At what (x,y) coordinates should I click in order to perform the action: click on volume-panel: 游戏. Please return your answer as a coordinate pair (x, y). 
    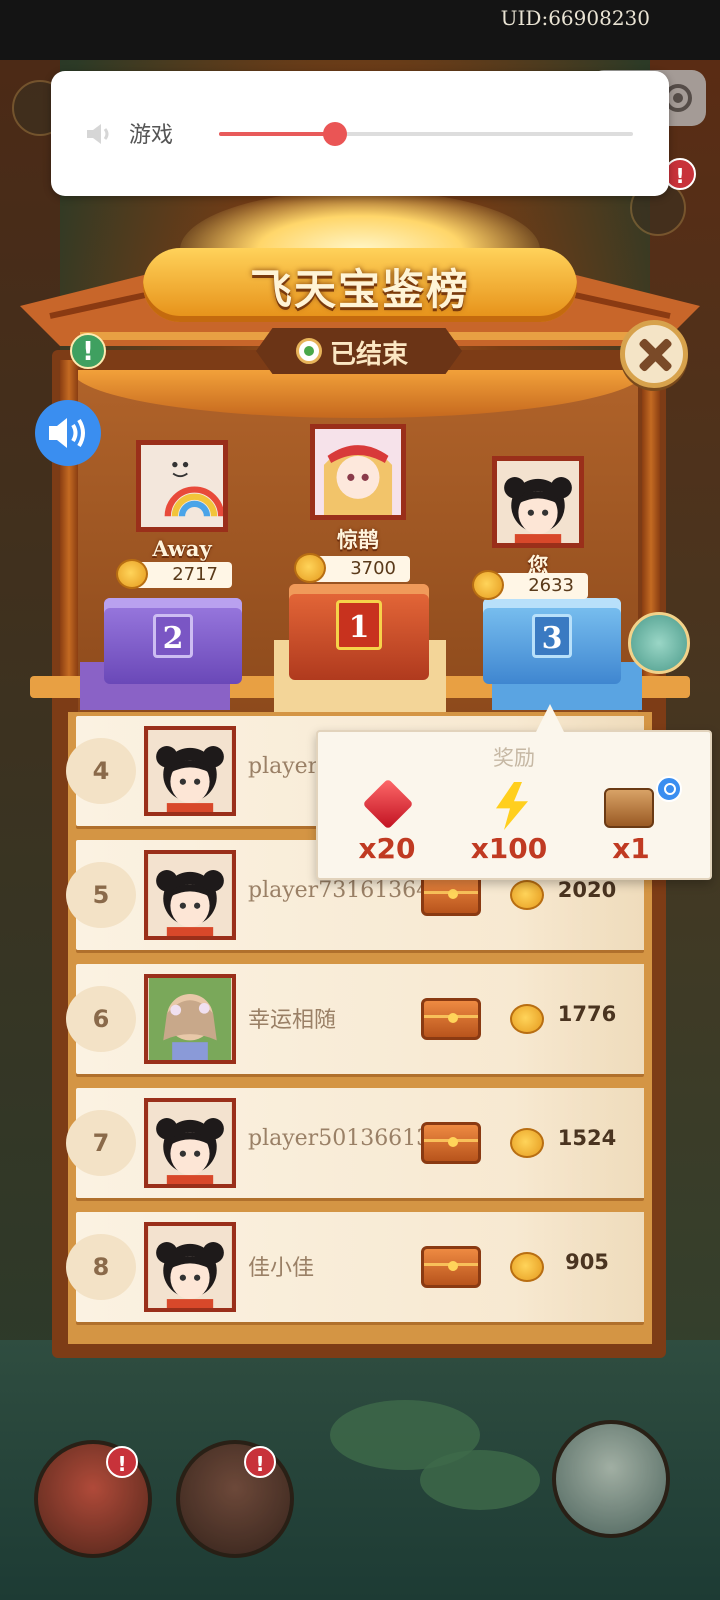
    Looking at the image, I should click on (360, 133).